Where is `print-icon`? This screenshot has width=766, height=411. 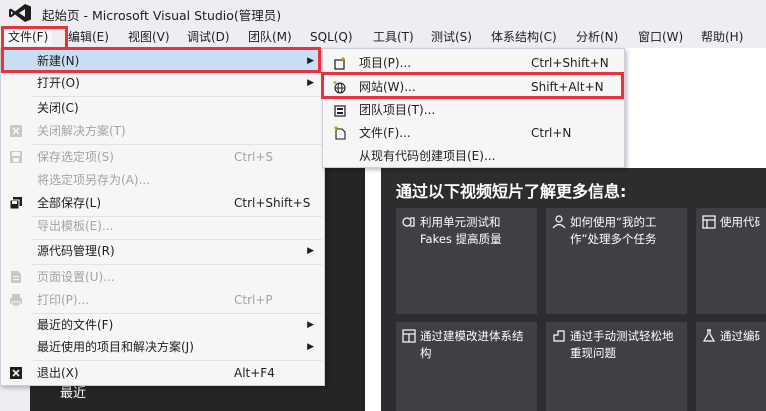
print-icon is located at coordinates (16, 300).